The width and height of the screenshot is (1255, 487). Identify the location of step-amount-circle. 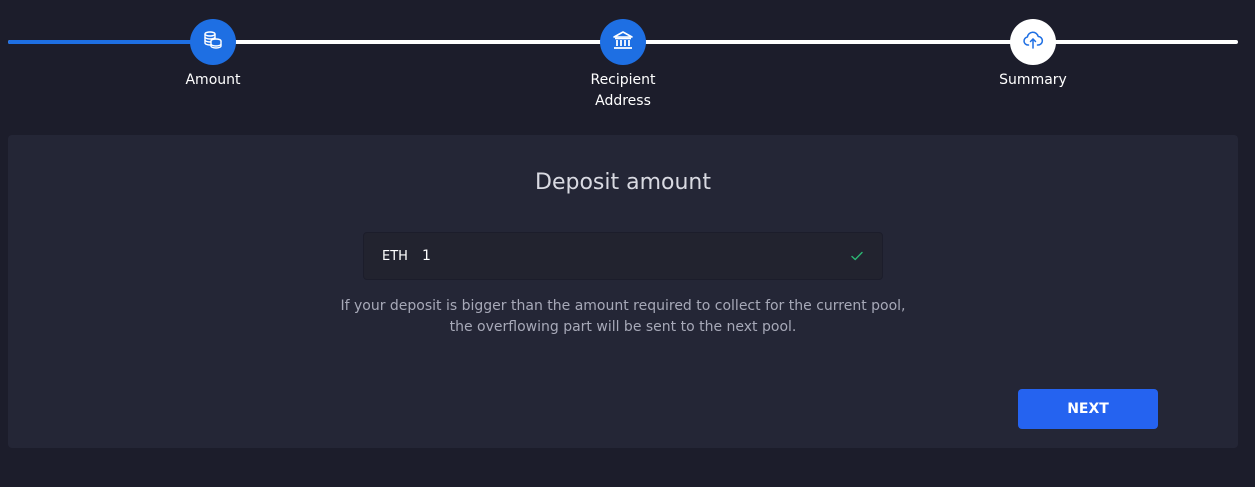
(213, 42).